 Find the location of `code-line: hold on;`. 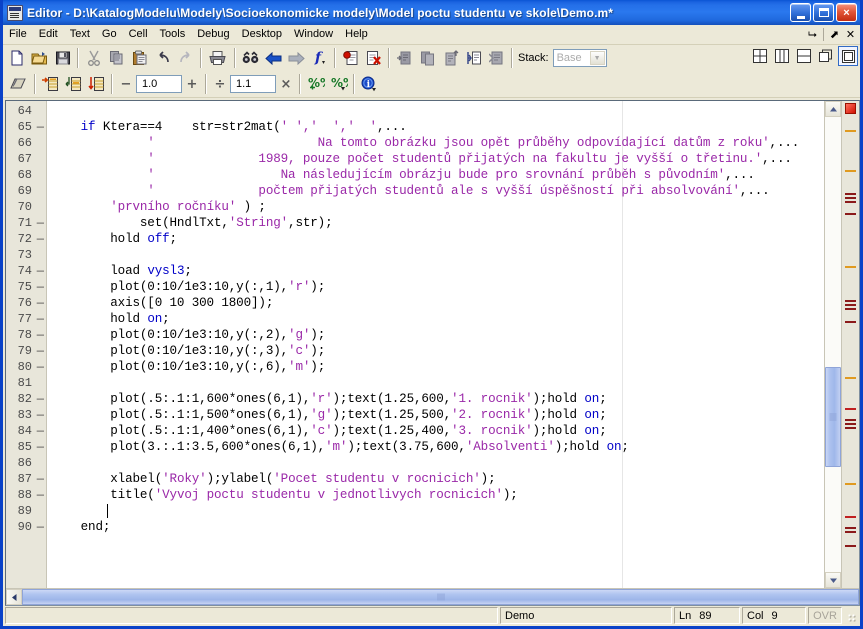

code-line: hold on; is located at coordinates (110, 319).